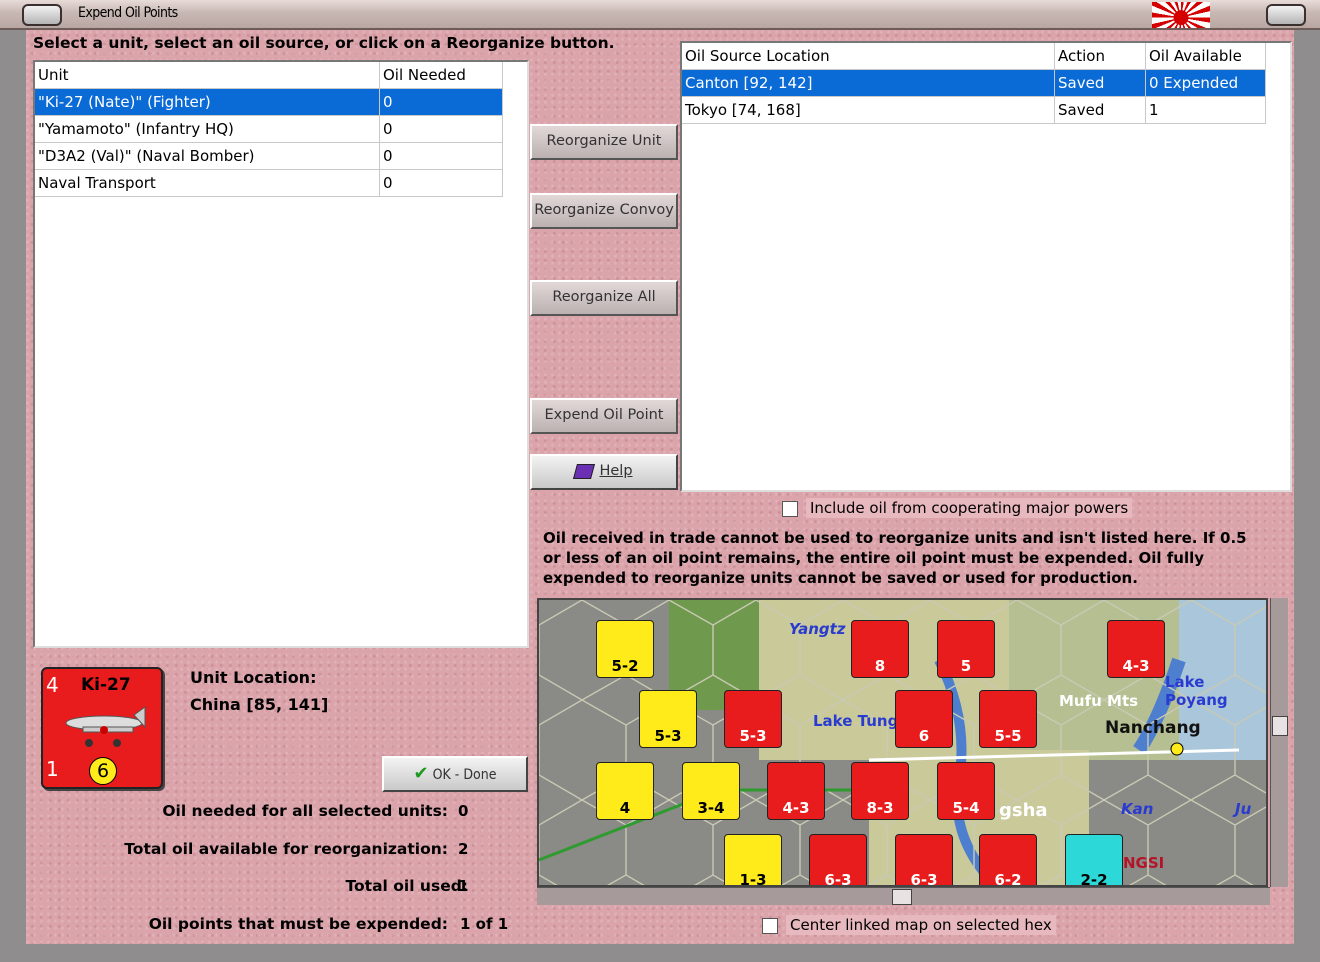 Image resolution: width=1320 pixels, height=962 pixels. I want to click on reorganize-unit-button: Reorganize Unit, so click(604, 142).